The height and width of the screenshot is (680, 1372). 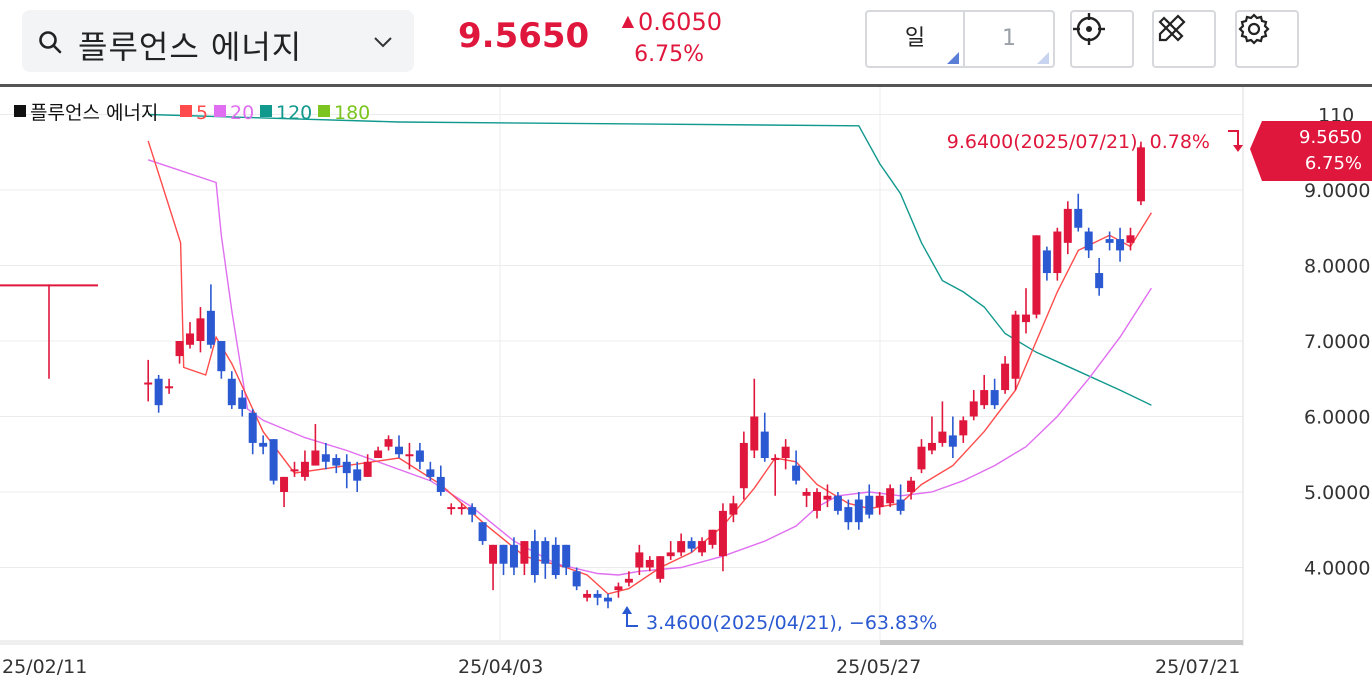 I want to click on up-triangle-icon: ▲, so click(x=628, y=20).